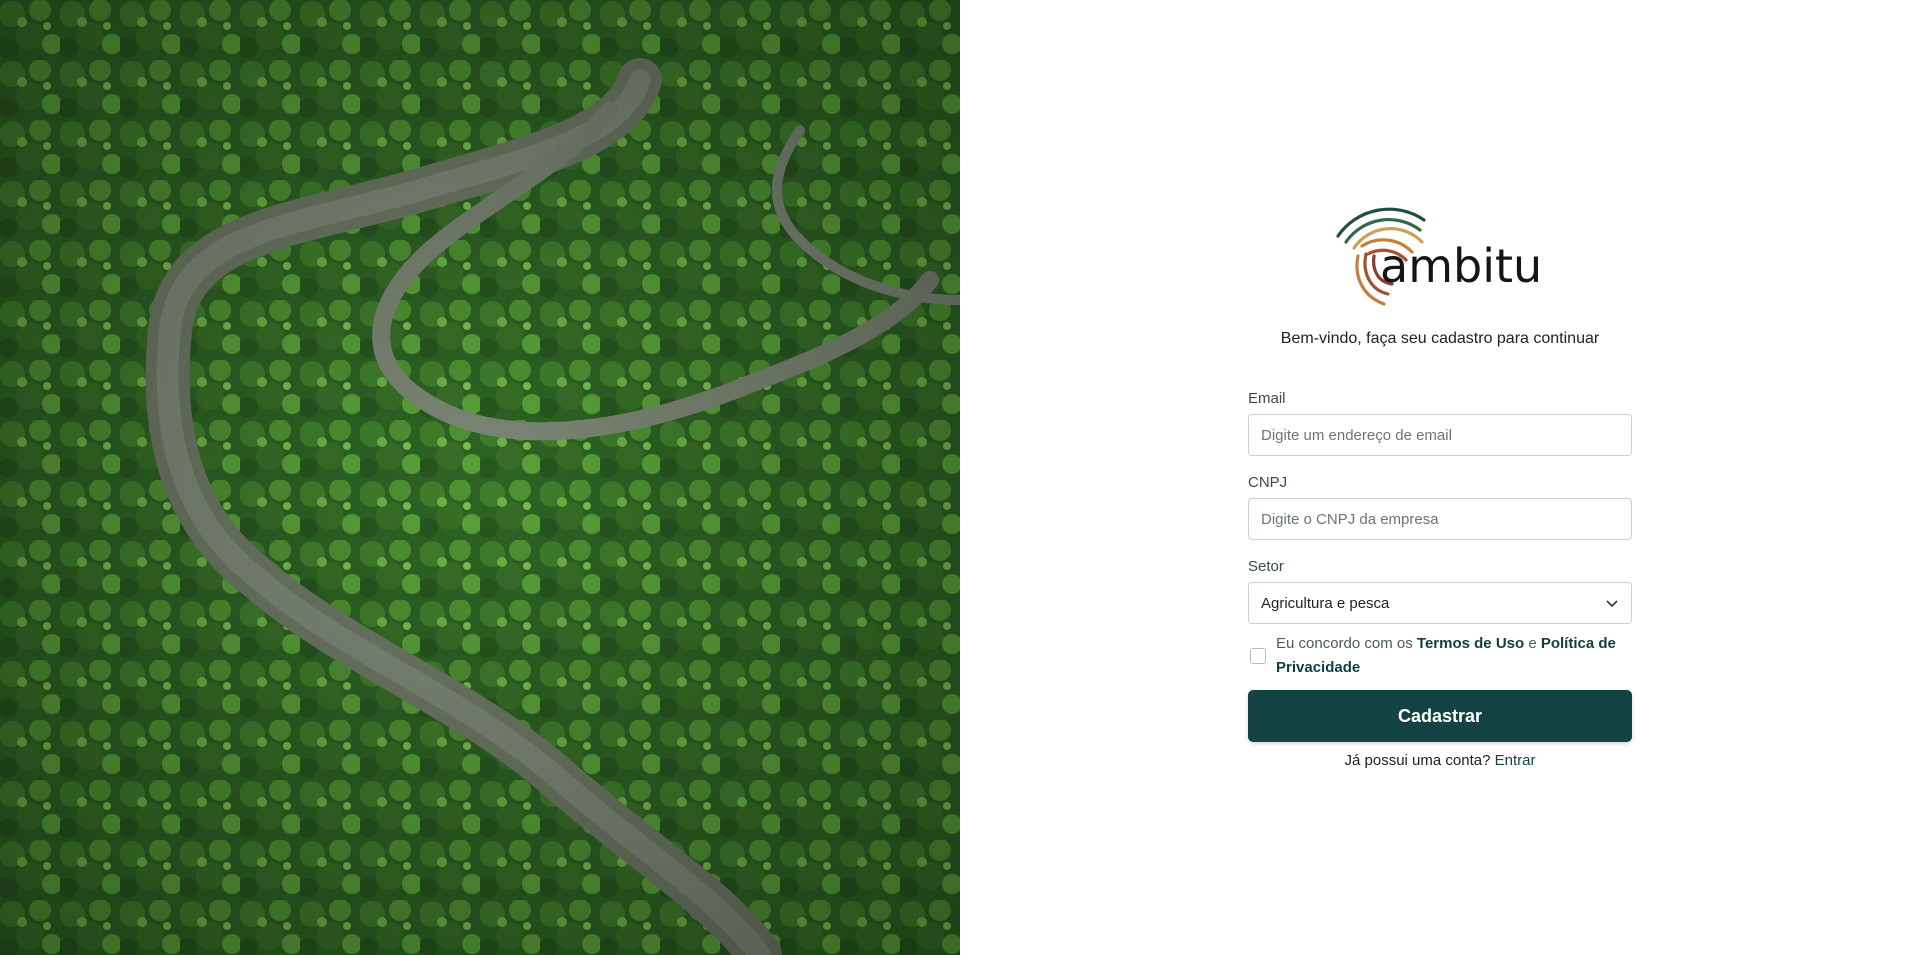  I want to click on terms-of-use-link: Termos de Uso, so click(1470, 643).